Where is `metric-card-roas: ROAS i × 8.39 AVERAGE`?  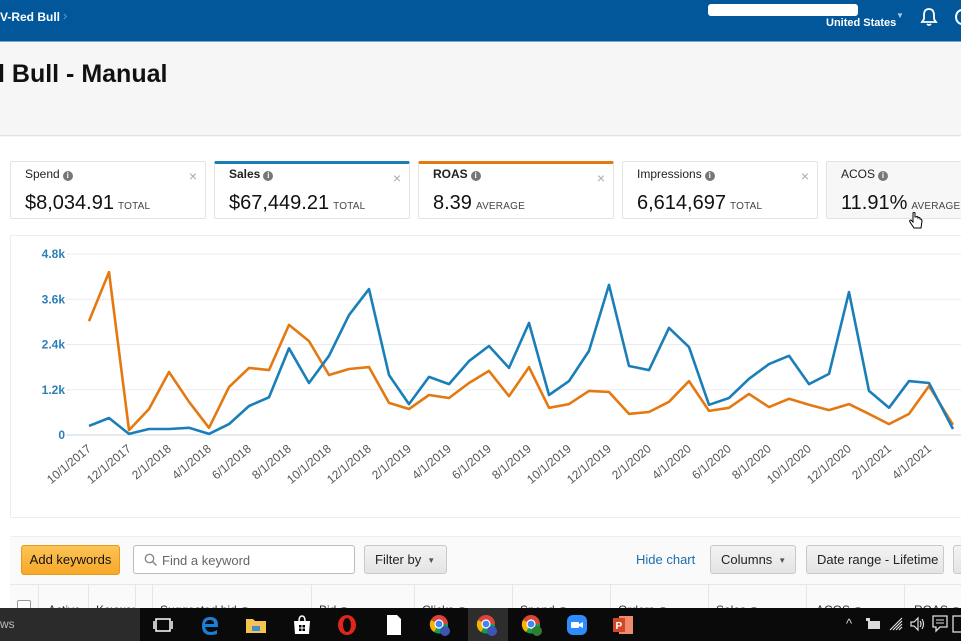 metric-card-roas: ROAS i × 8.39 AVERAGE is located at coordinates (516, 190).